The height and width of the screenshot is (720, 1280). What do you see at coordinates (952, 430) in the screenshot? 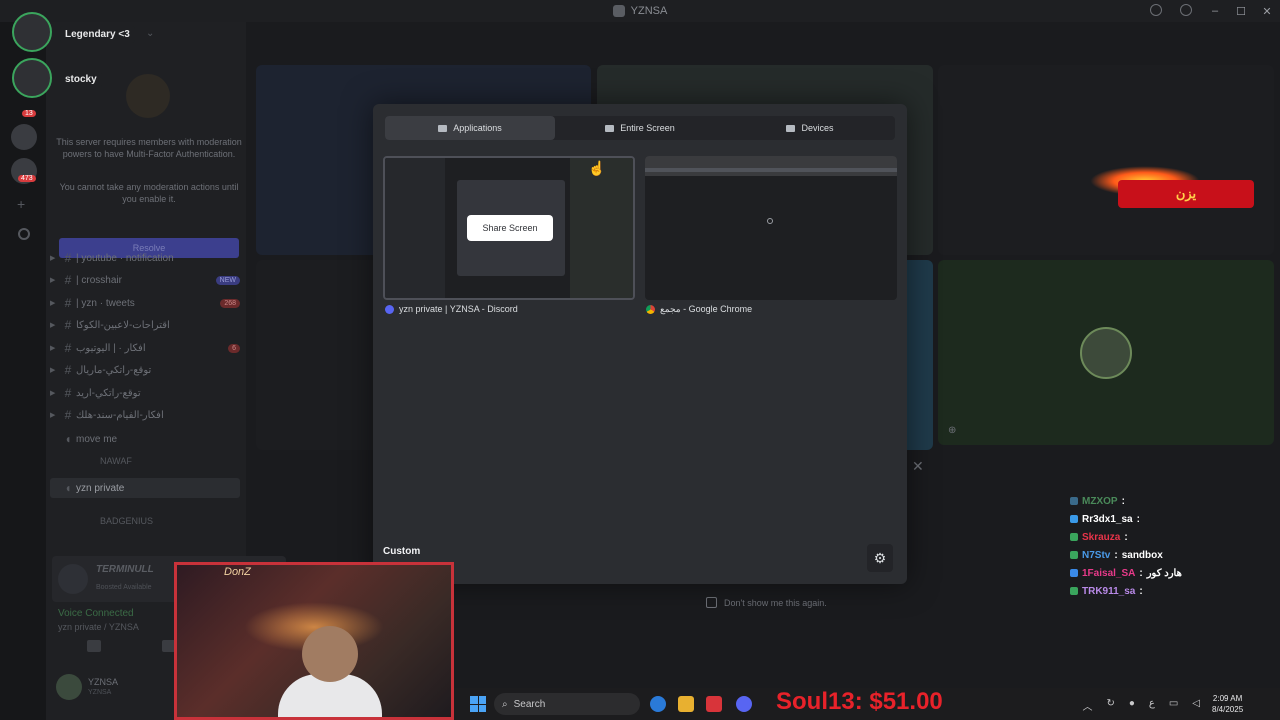
I see `gamepad-icon: ⊕` at bounding box center [952, 430].